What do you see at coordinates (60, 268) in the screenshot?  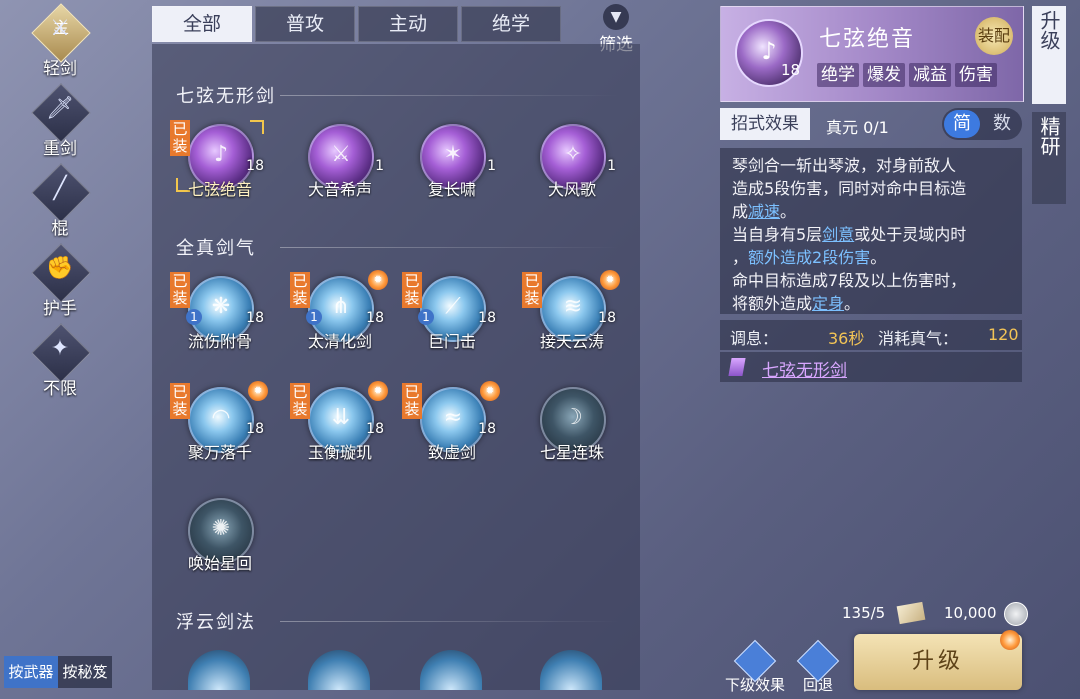 I see `nav-glyph: ✊` at bounding box center [60, 268].